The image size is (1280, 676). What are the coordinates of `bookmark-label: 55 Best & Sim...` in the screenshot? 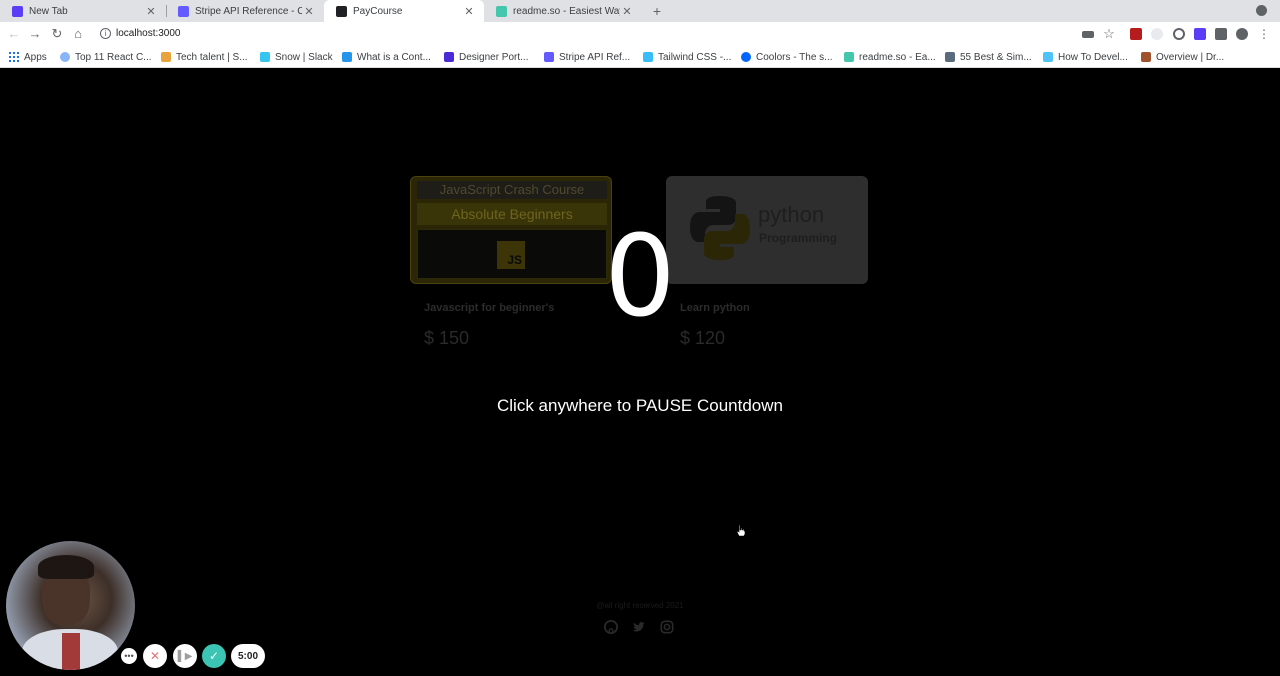 It's located at (996, 57).